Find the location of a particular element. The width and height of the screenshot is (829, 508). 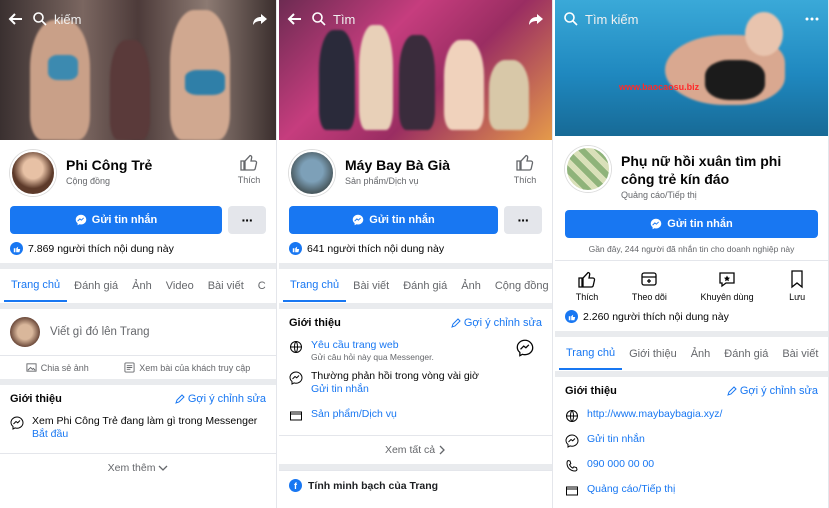

like-action-button: Thích is located at coordinates (587, 285).